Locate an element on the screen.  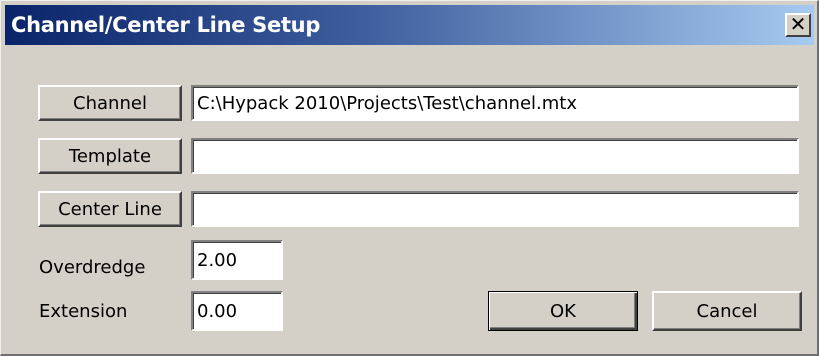
extension-input is located at coordinates (237, 311).